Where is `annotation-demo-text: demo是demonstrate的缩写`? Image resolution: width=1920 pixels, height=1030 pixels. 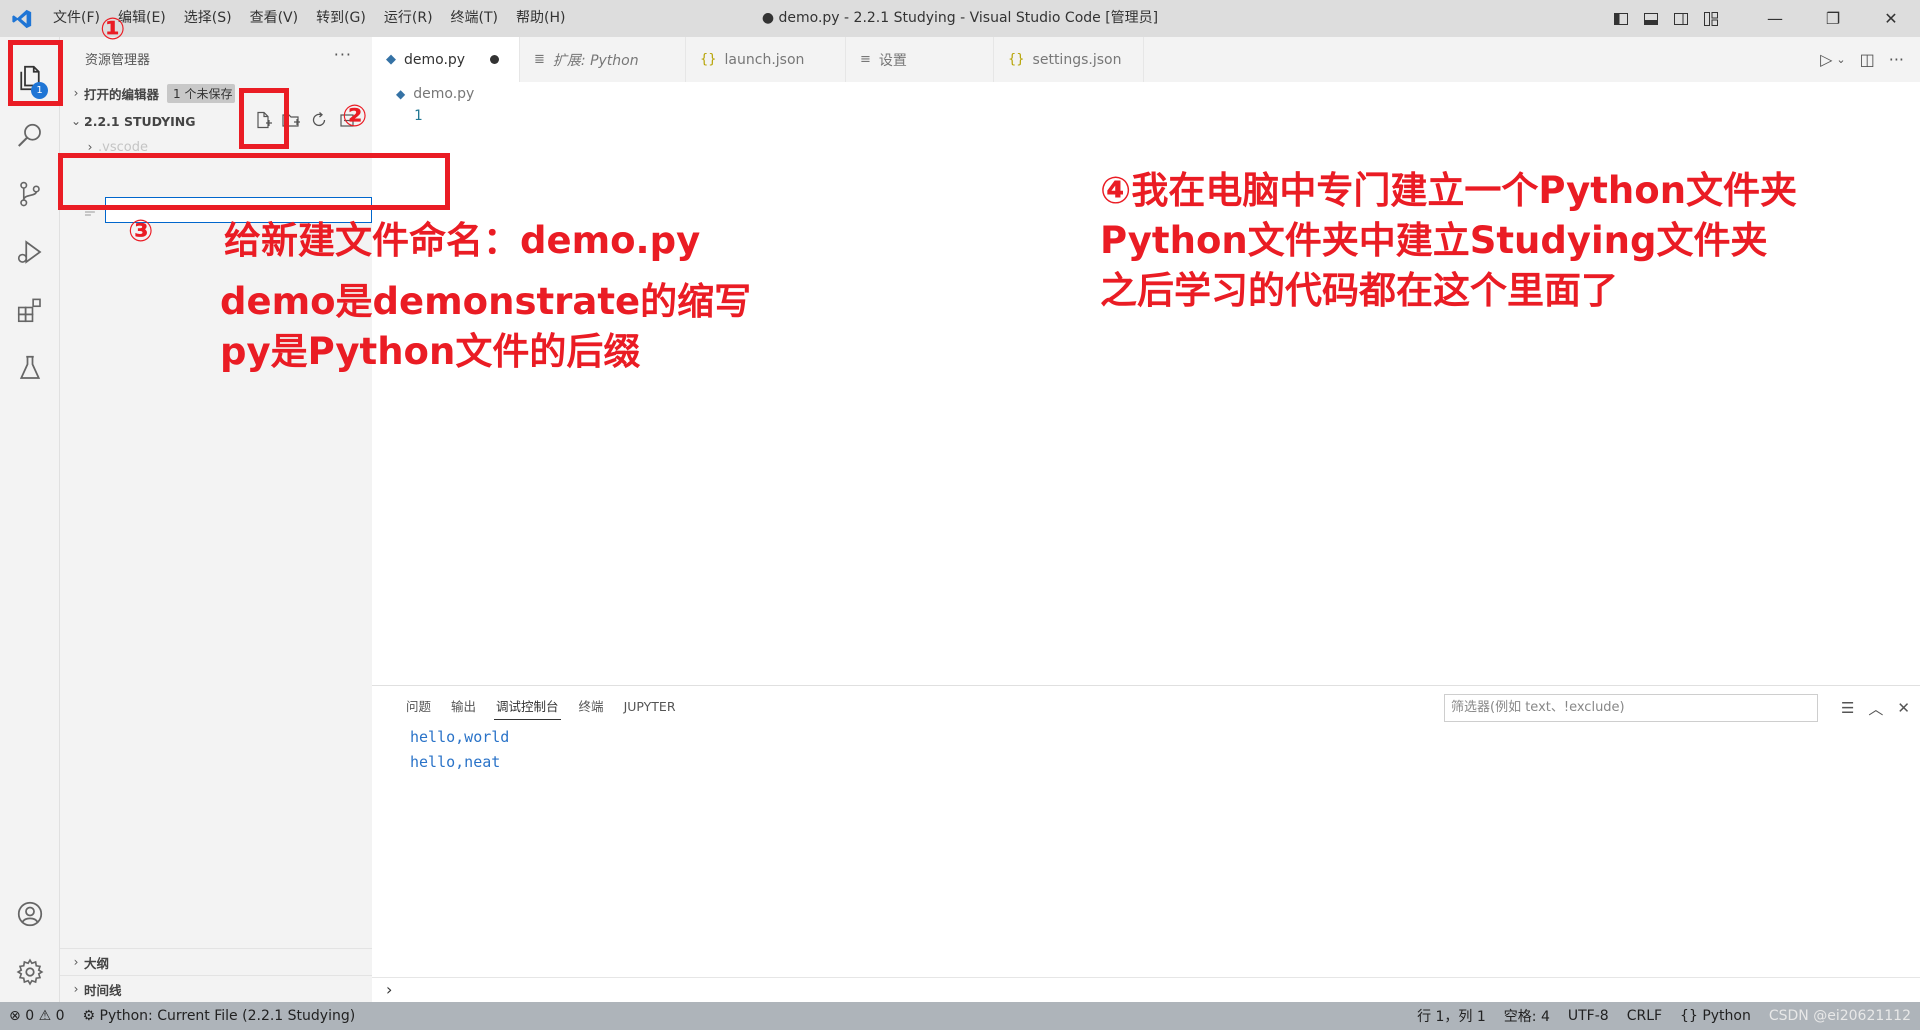 annotation-demo-text: demo是demonstrate的缩写 is located at coordinates (486, 301).